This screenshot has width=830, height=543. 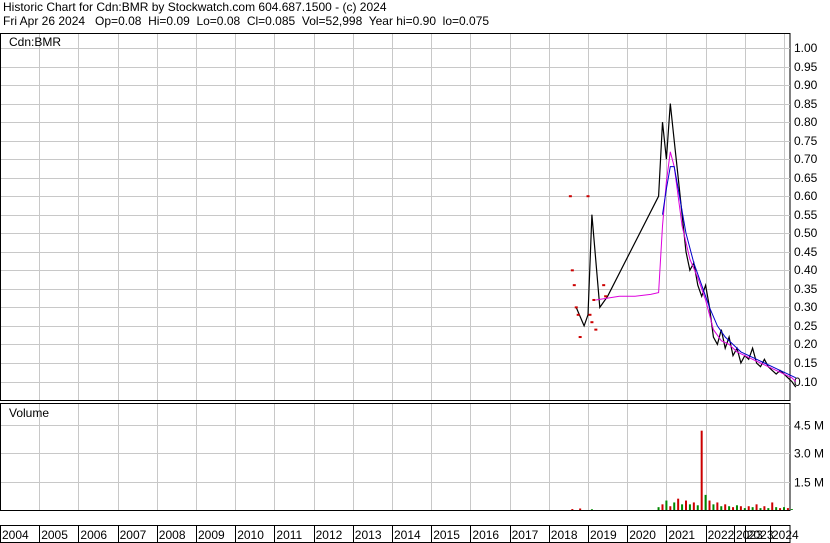 I want to click on price-y-tick-label: 0.60, so click(x=806, y=196).